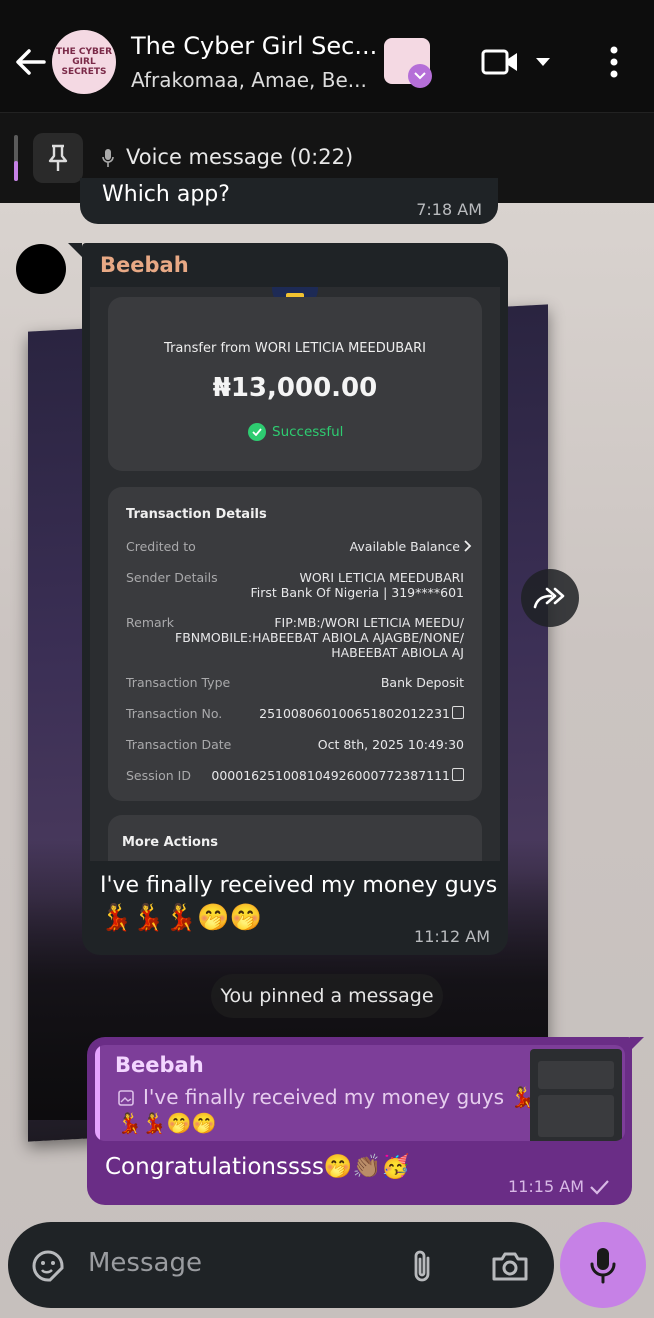  I want to click on detail-value: 251008060100651802012231, so click(354, 713).